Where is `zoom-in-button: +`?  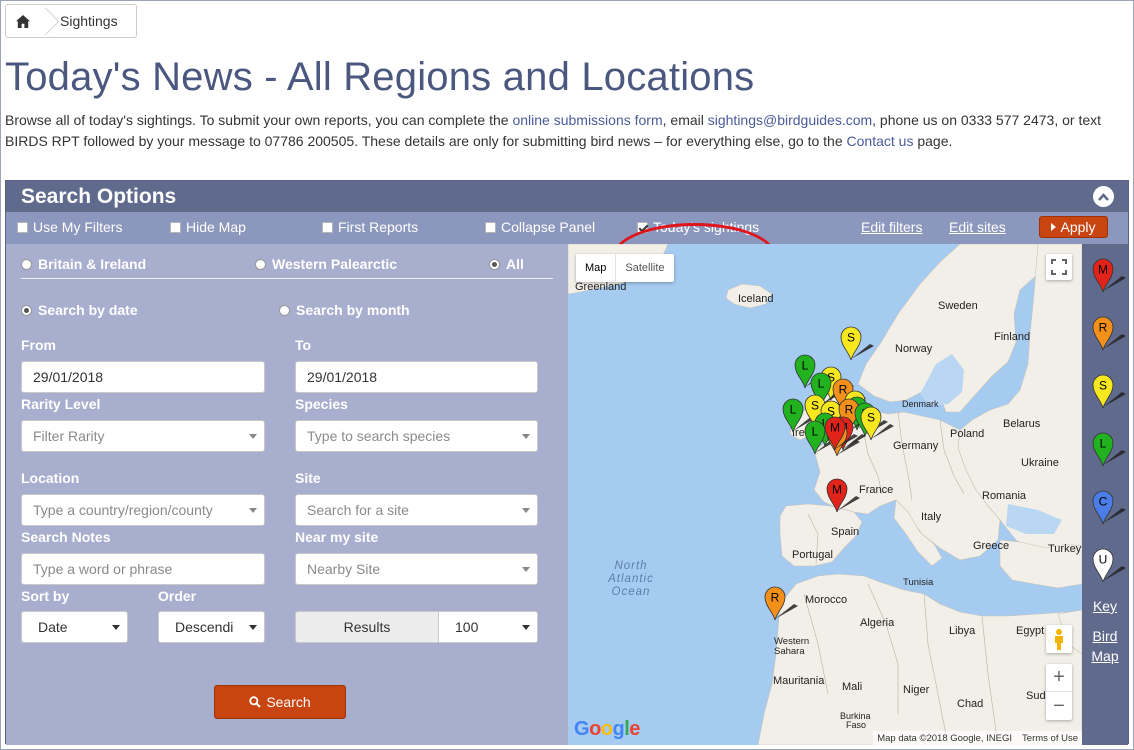 zoom-in-button: + is located at coordinates (1059, 678).